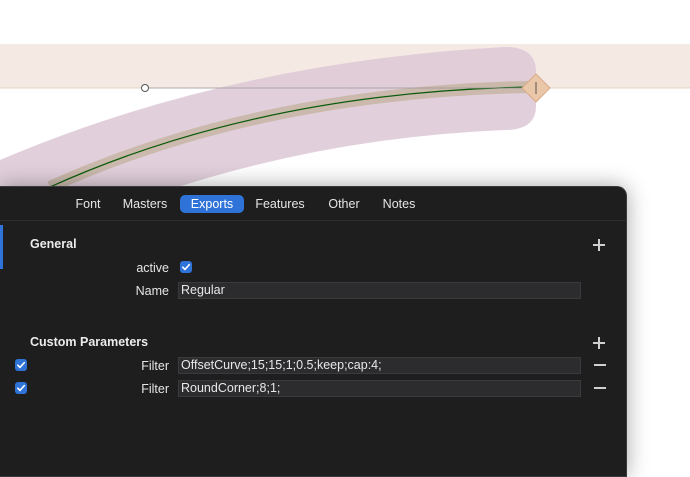 This screenshot has width=690, height=477. I want to click on tab-features: Features, so click(280, 204).